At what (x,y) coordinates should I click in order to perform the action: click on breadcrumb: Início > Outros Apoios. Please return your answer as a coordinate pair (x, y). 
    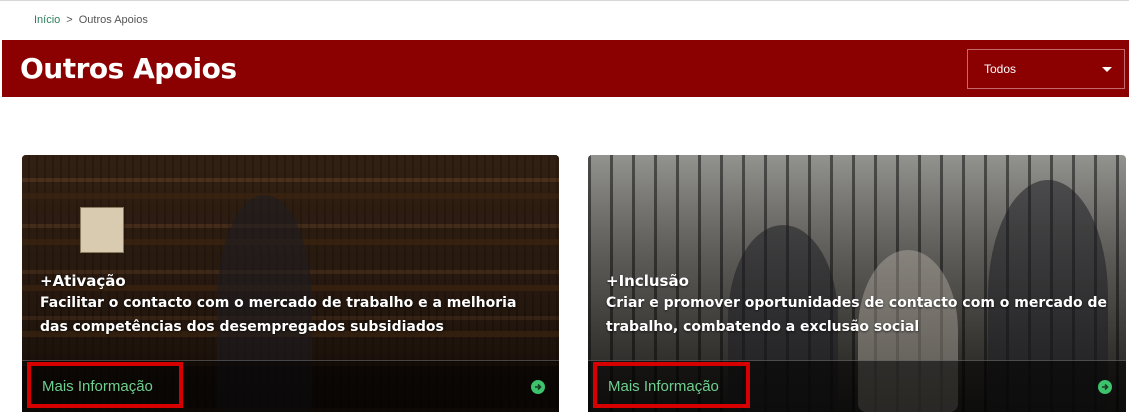
    Looking at the image, I should click on (564, 19).